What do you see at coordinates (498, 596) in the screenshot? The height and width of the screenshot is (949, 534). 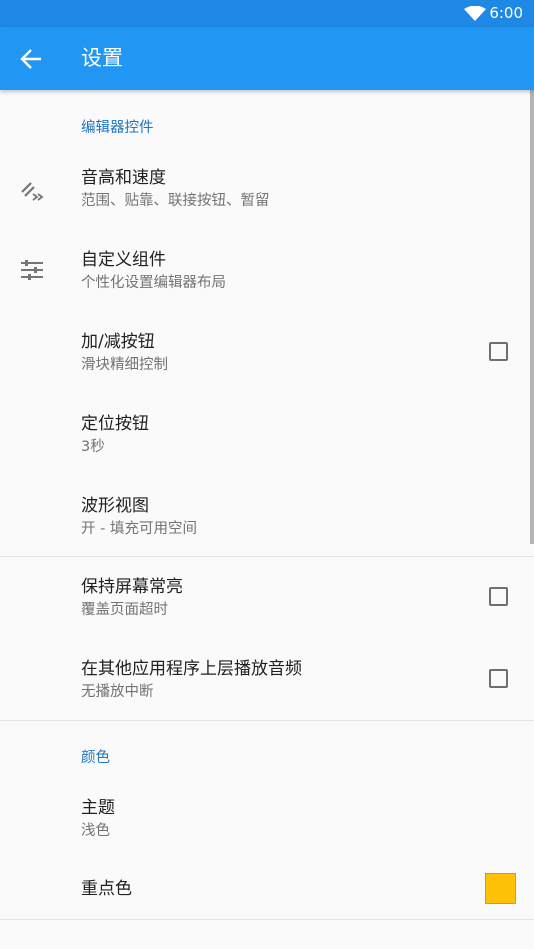 I see `keep-screen-on-checkbox` at bounding box center [498, 596].